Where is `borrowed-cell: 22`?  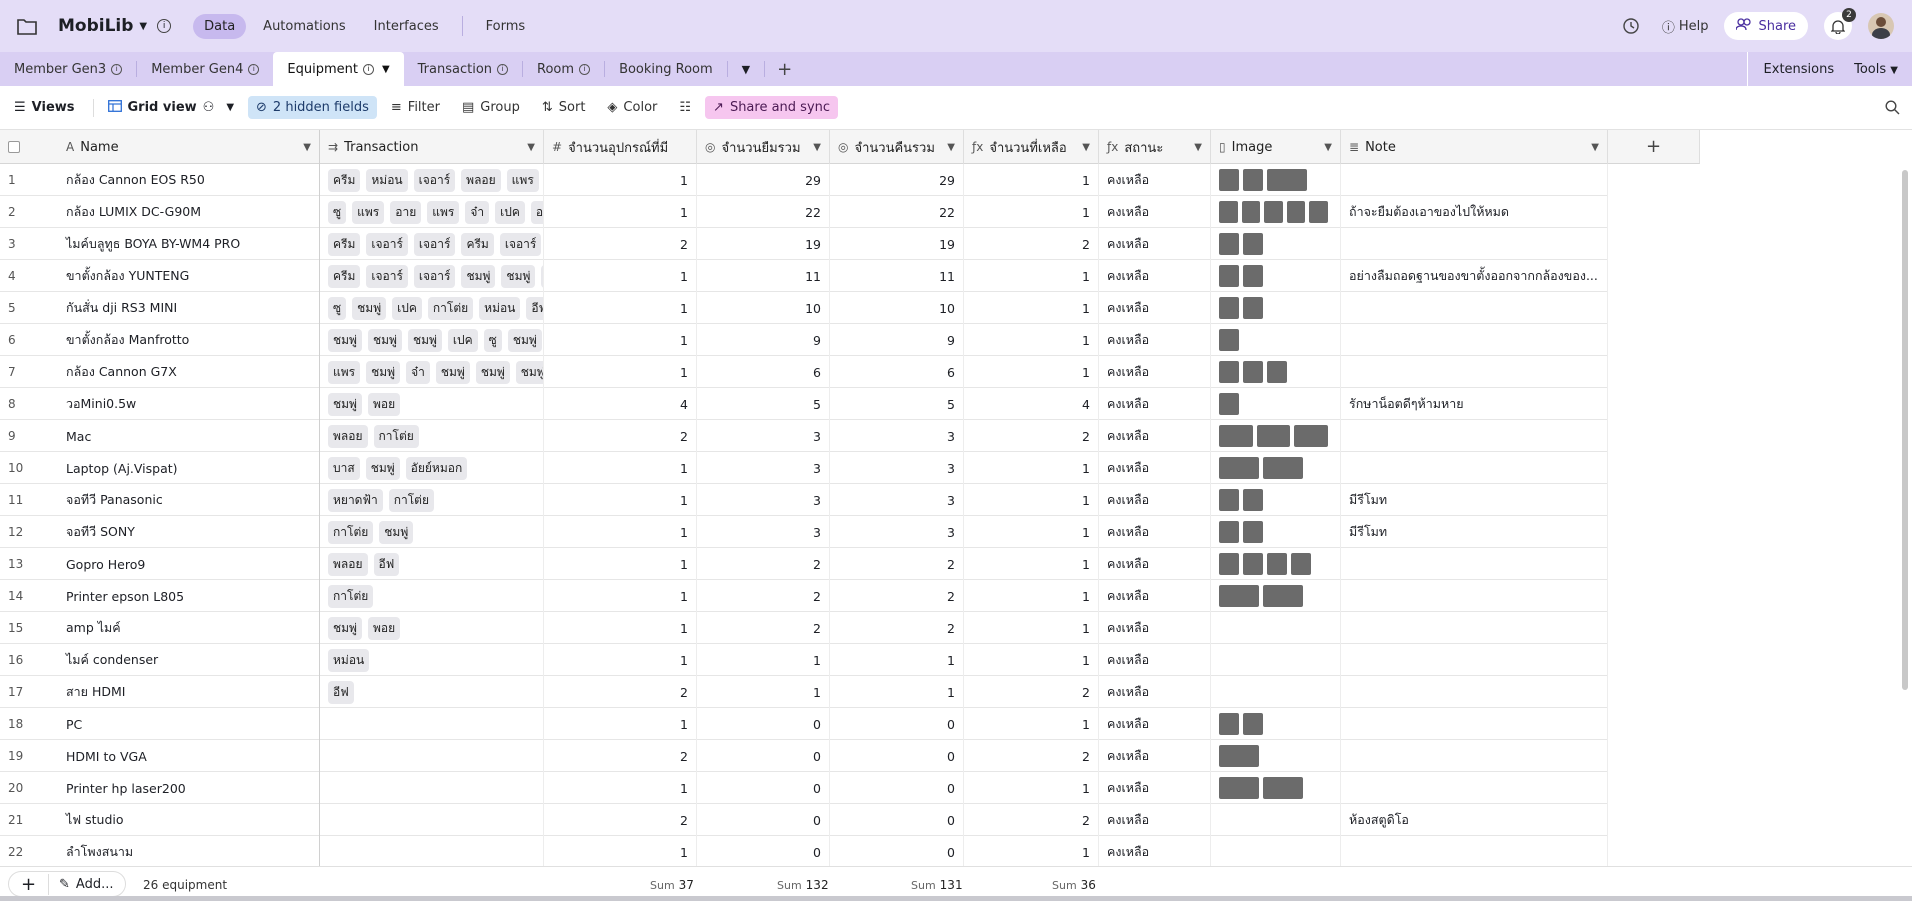 borrowed-cell: 22 is located at coordinates (763, 212).